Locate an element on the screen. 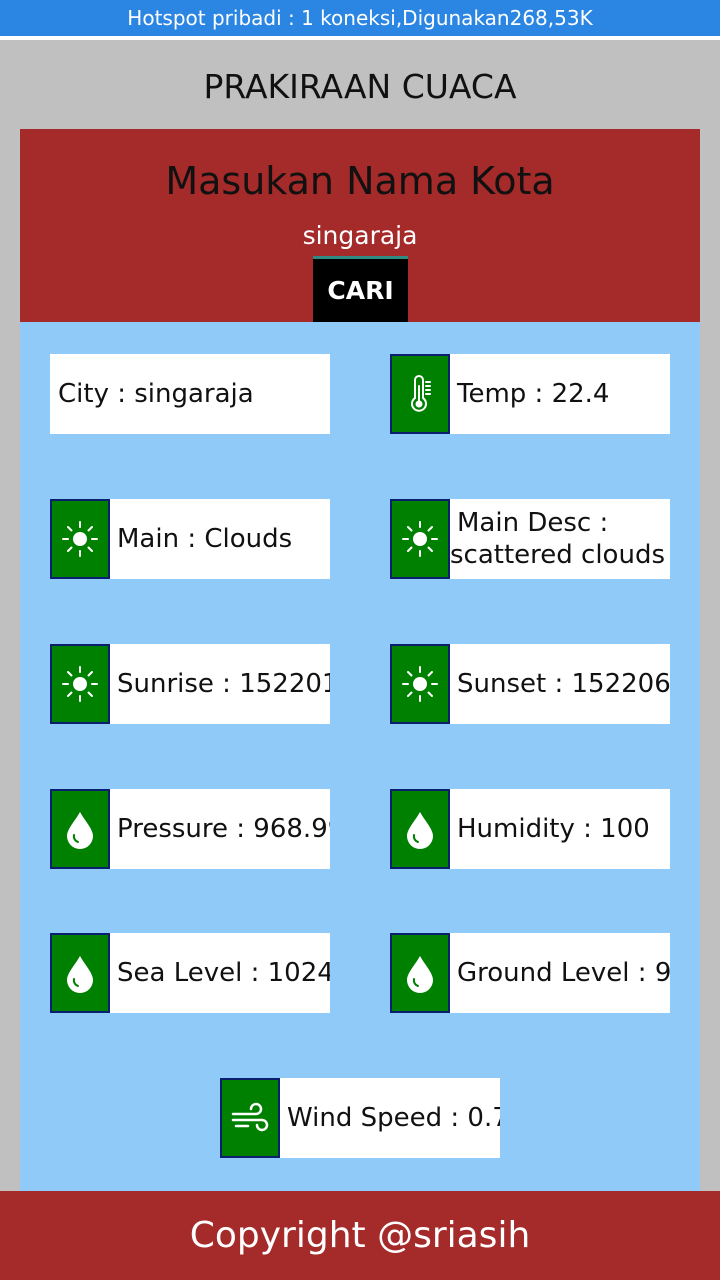 The height and width of the screenshot is (1280, 720). main-card: Main : Clouds is located at coordinates (190, 539).